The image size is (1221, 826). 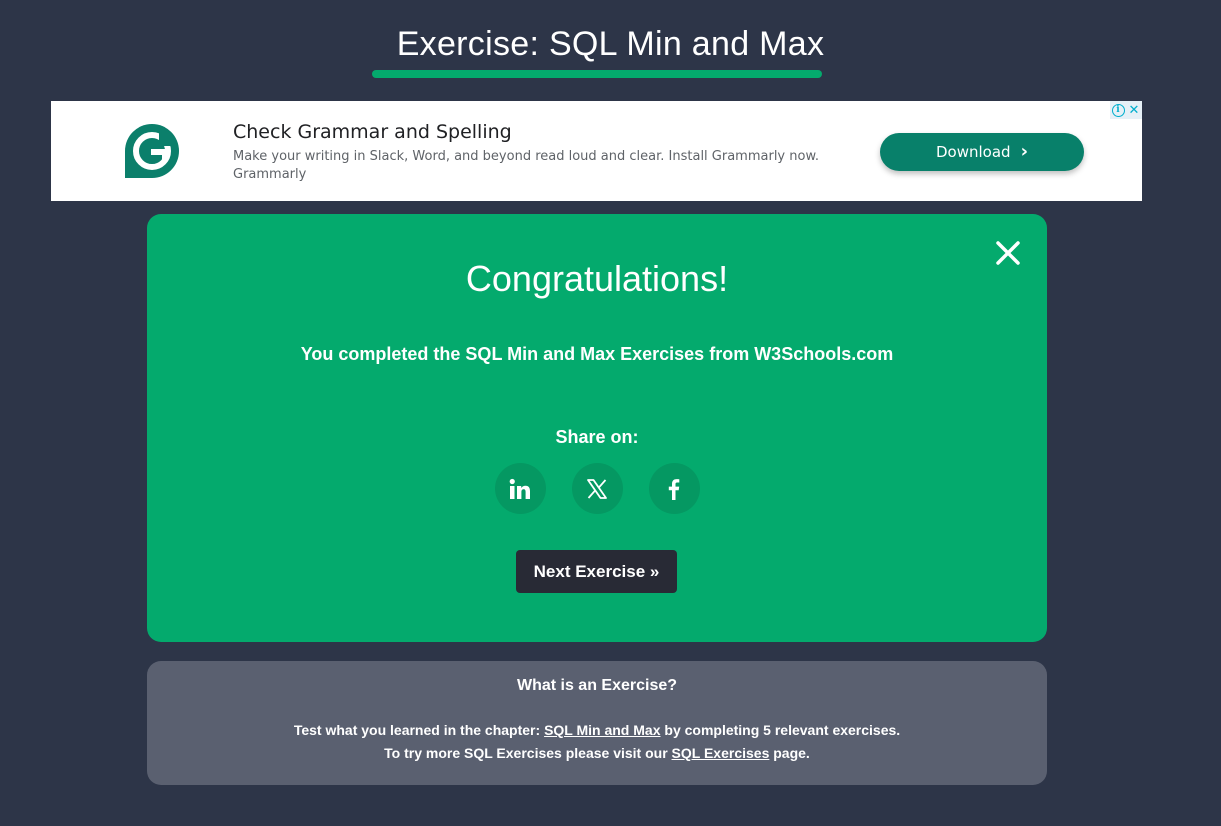 What do you see at coordinates (973, 152) in the screenshot?
I see `ad-download-label: Download` at bounding box center [973, 152].